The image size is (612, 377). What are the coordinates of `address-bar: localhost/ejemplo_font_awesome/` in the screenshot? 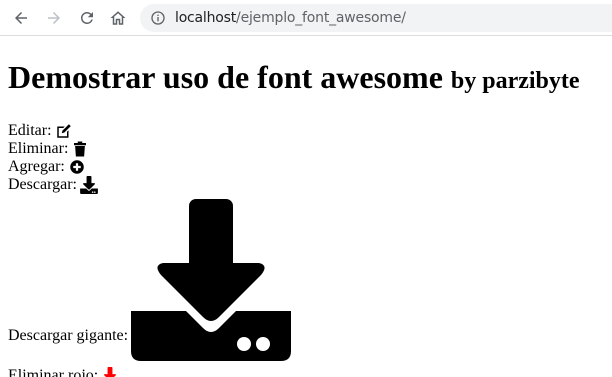 It's located at (376, 18).